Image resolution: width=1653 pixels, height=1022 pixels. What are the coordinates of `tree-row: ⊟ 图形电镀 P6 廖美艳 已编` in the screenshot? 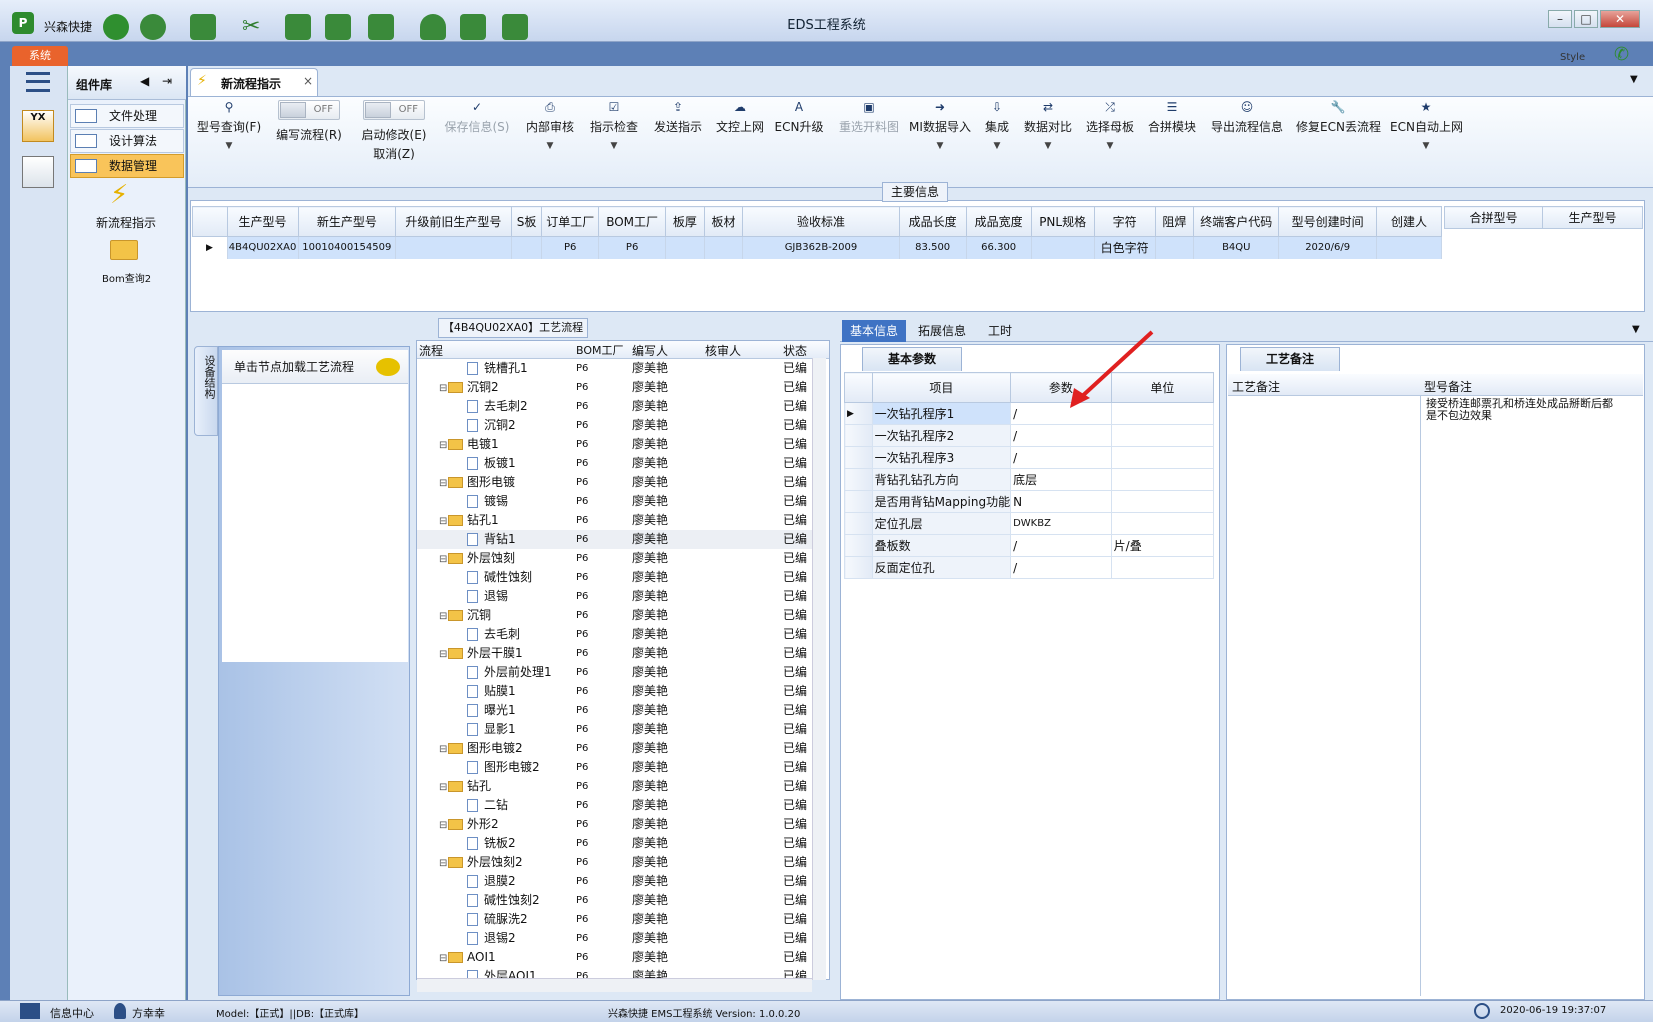 It's located at (617, 482).